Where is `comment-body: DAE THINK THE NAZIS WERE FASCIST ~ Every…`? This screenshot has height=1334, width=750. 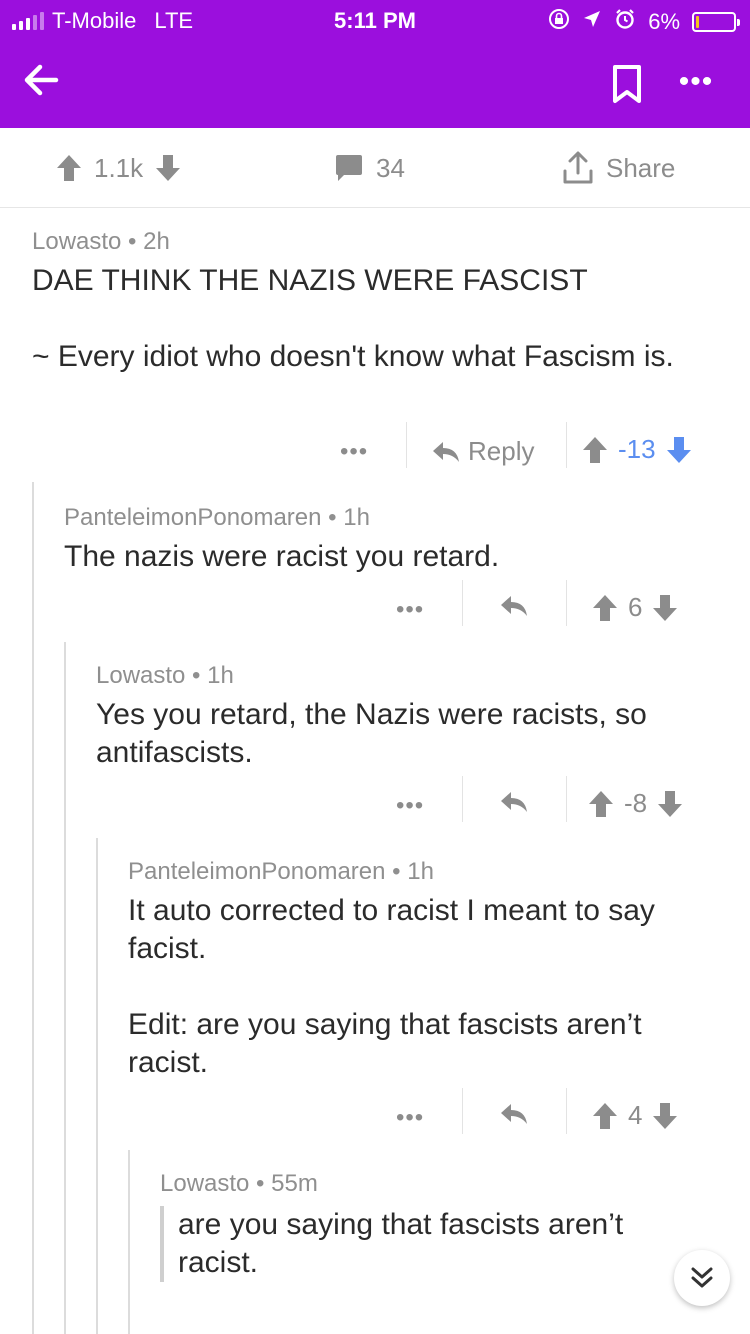
comment-body: DAE THINK THE NAZIS WERE FASCIST ~ Every… is located at coordinates (353, 318).